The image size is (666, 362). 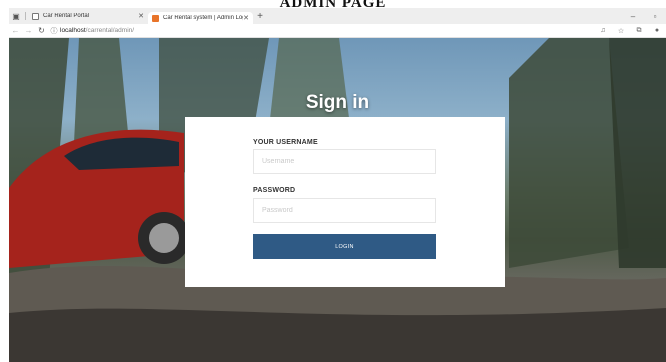 What do you see at coordinates (344, 210) in the screenshot?
I see `password-input` at bounding box center [344, 210].